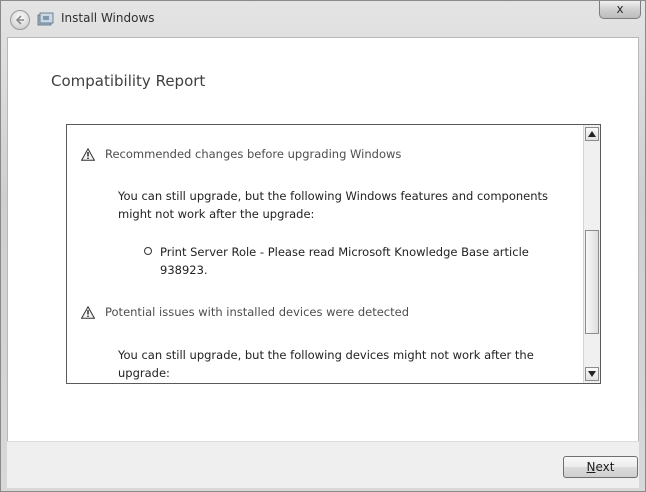 The width and height of the screenshot is (646, 492). I want to click on paragraph-line: upgrade:, so click(144, 373).